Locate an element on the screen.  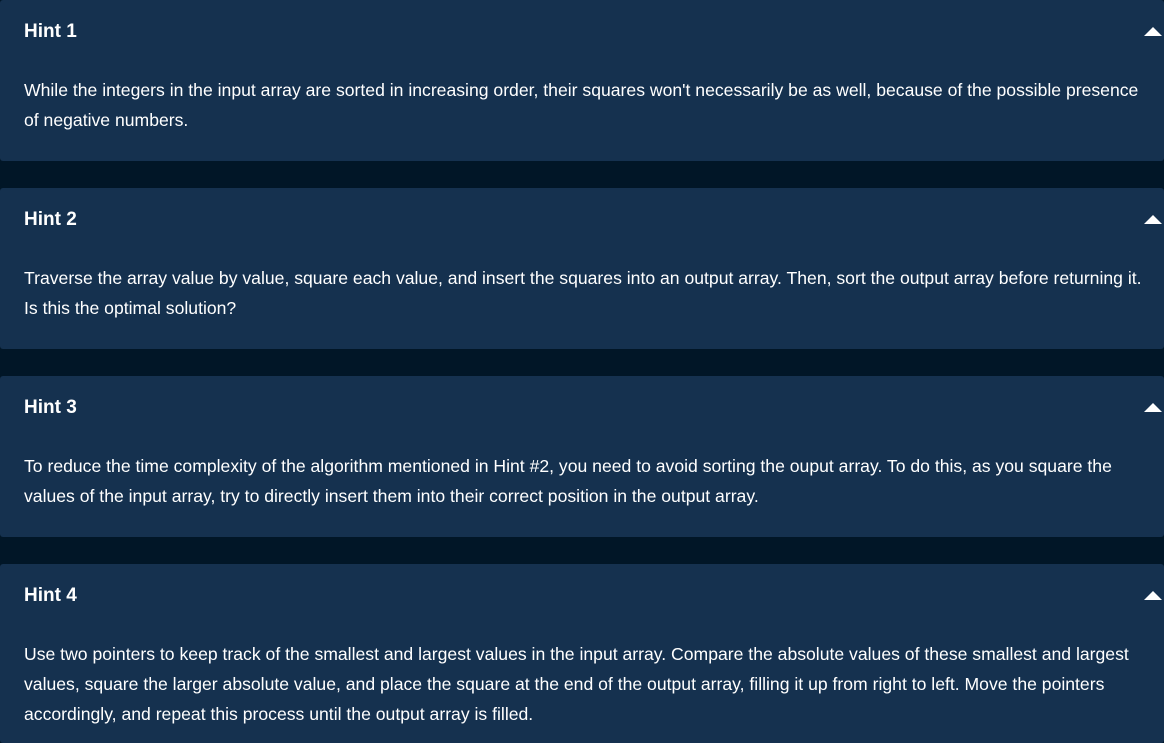
hint-4-header: Hint 4 is located at coordinates (594, 596).